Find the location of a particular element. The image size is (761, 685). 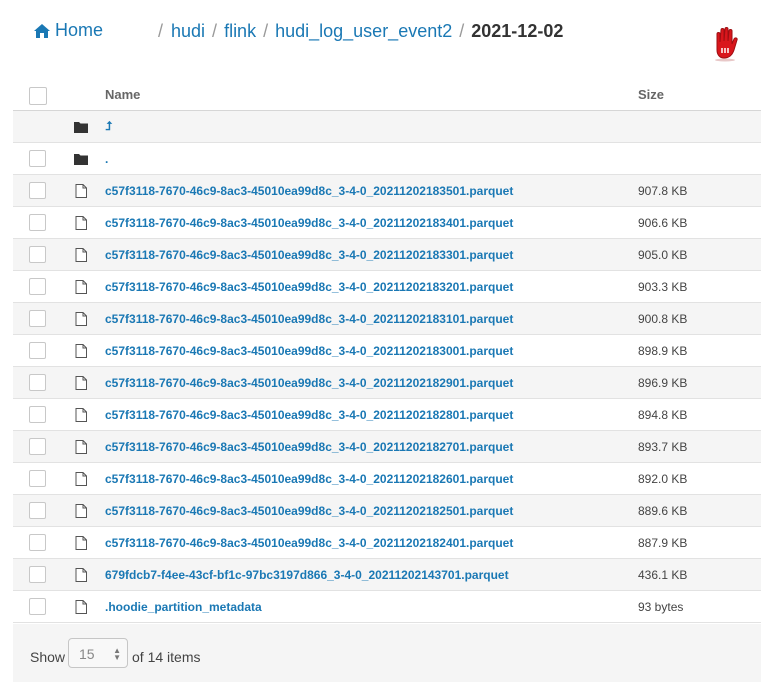

red-hand-icon is located at coordinates (725, 44).